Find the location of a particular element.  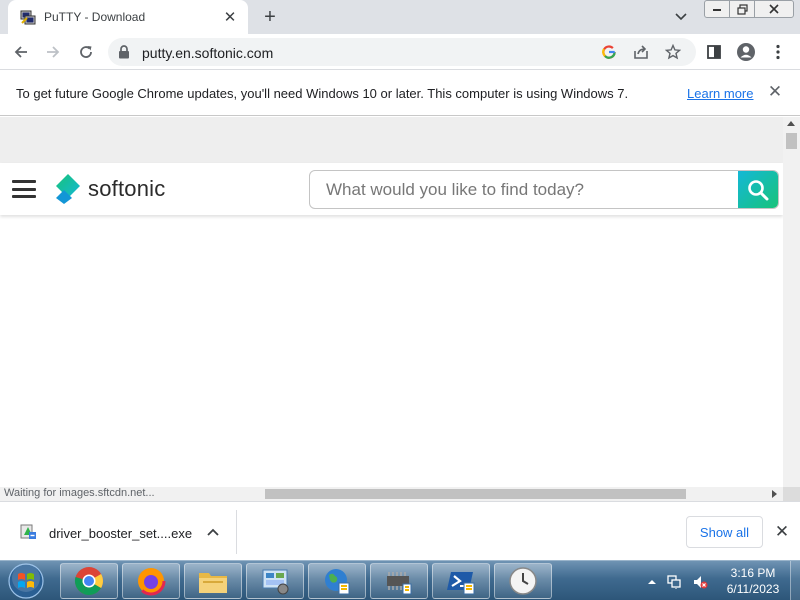

infobar-close-icon: ✕ is located at coordinates (775, 91).